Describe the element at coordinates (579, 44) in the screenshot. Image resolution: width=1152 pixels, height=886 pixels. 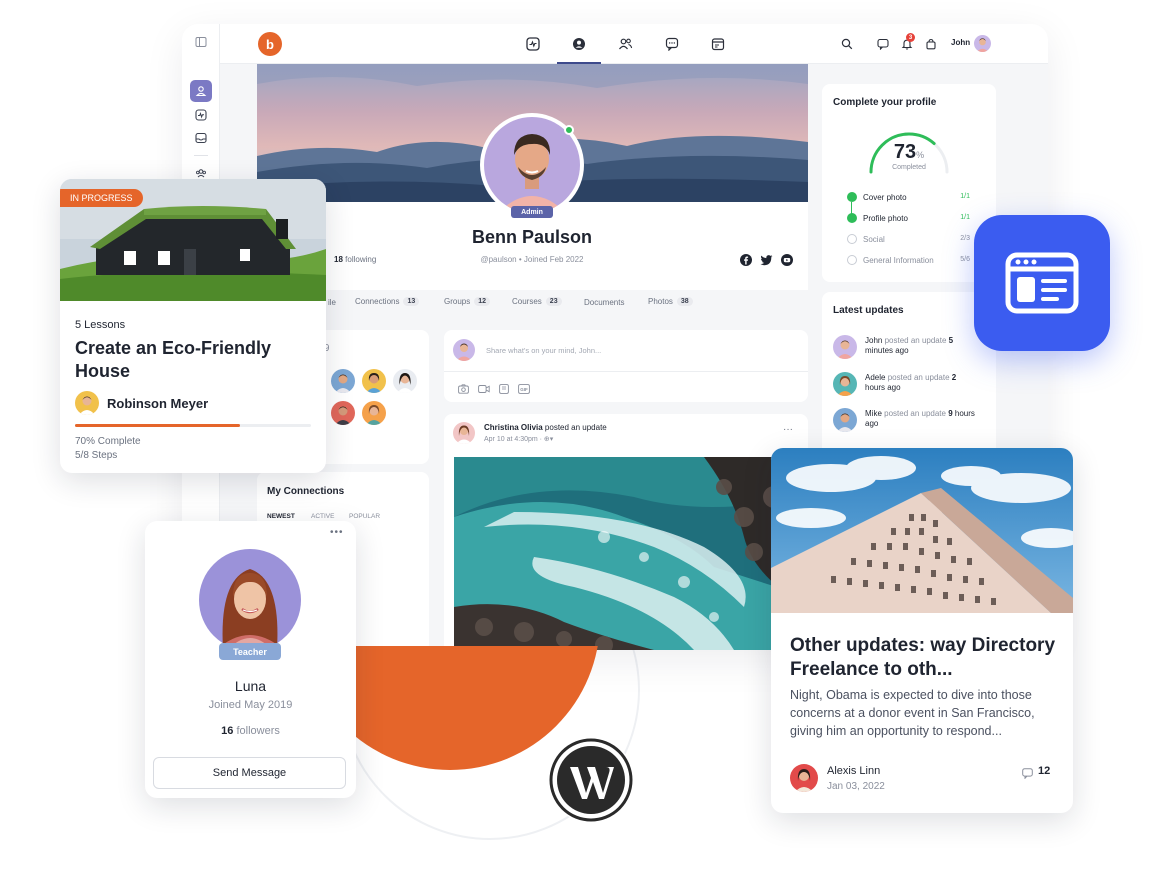
I see `profile-icon` at that location.